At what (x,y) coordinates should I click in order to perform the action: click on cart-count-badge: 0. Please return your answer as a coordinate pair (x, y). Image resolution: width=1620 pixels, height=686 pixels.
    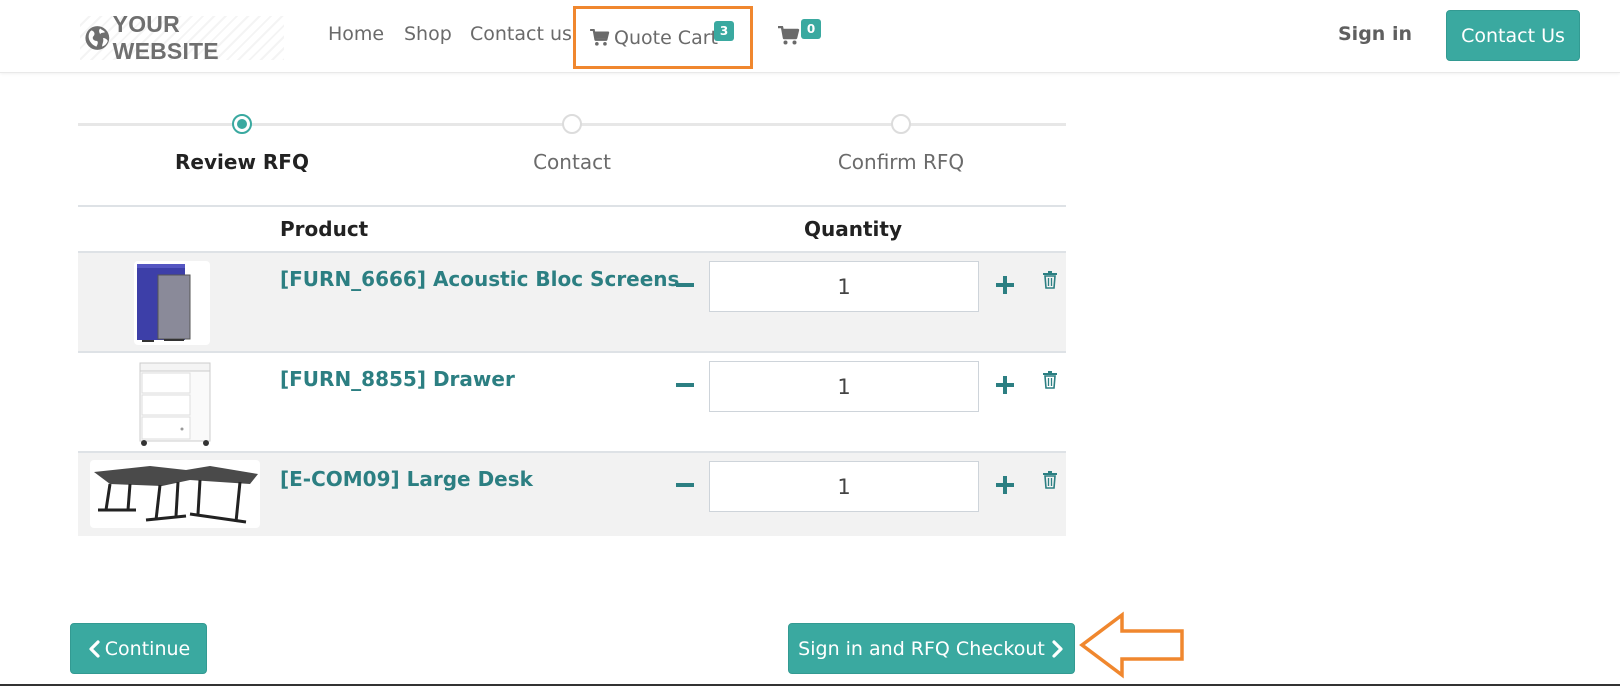
    Looking at the image, I should click on (811, 29).